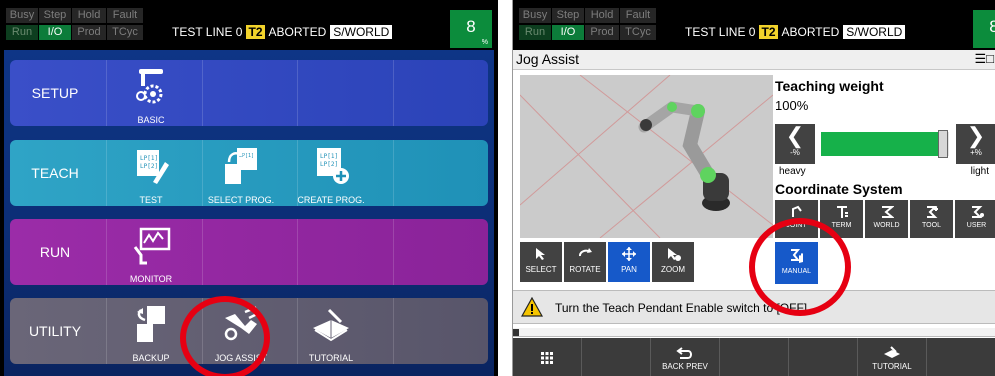 The height and width of the screenshot is (376, 995). I want to click on fkey-tutorial: TUTORIAL, so click(892, 357).